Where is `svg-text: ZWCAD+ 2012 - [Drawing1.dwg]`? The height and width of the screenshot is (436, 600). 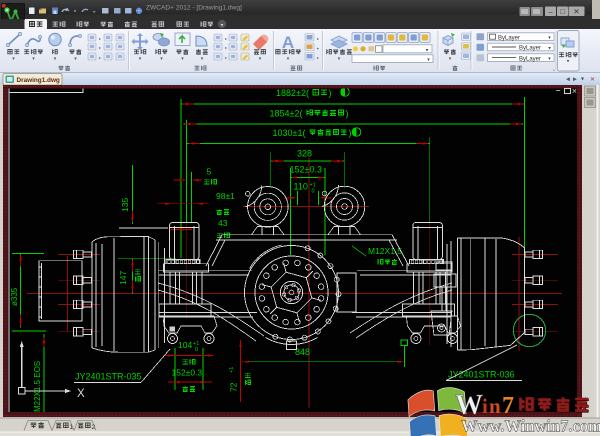 svg-text: ZWCAD+ 2012 - [Drawing1.dwg] is located at coordinates (194, 8).